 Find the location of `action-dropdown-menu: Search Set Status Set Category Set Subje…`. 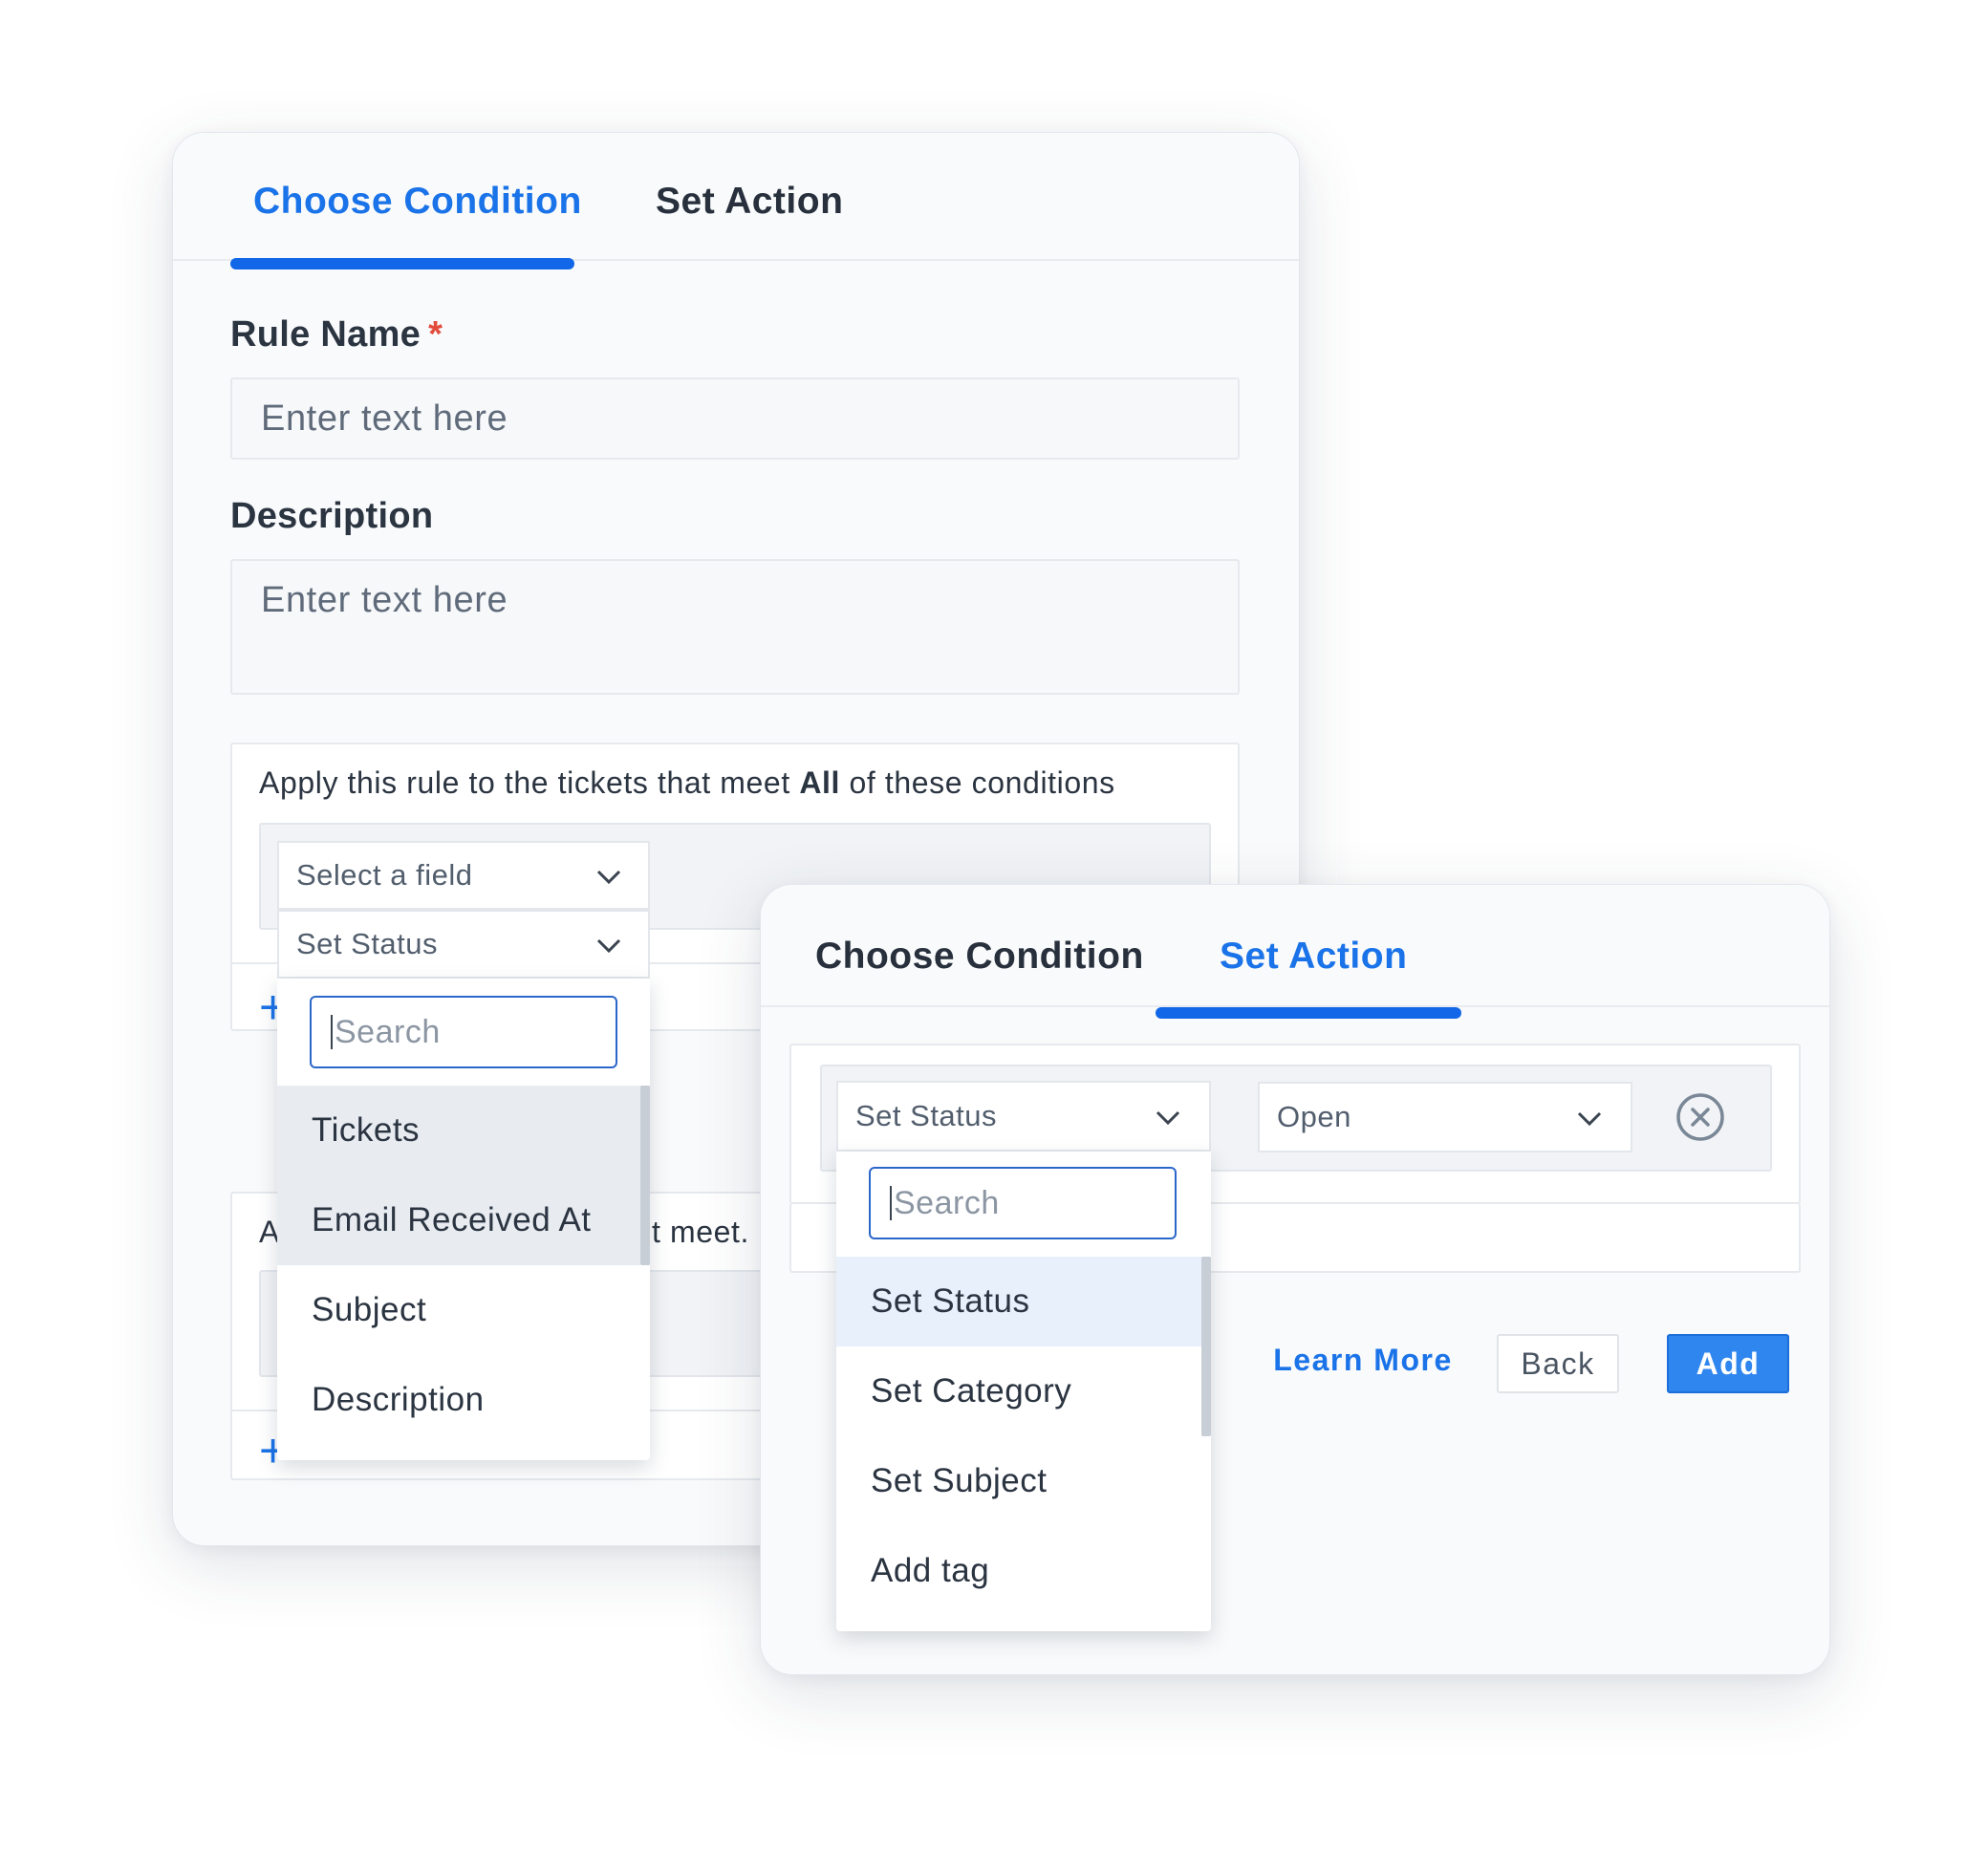

action-dropdown-menu: Search Set Status Set Category Set Subje… is located at coordinates (1023, 1391).